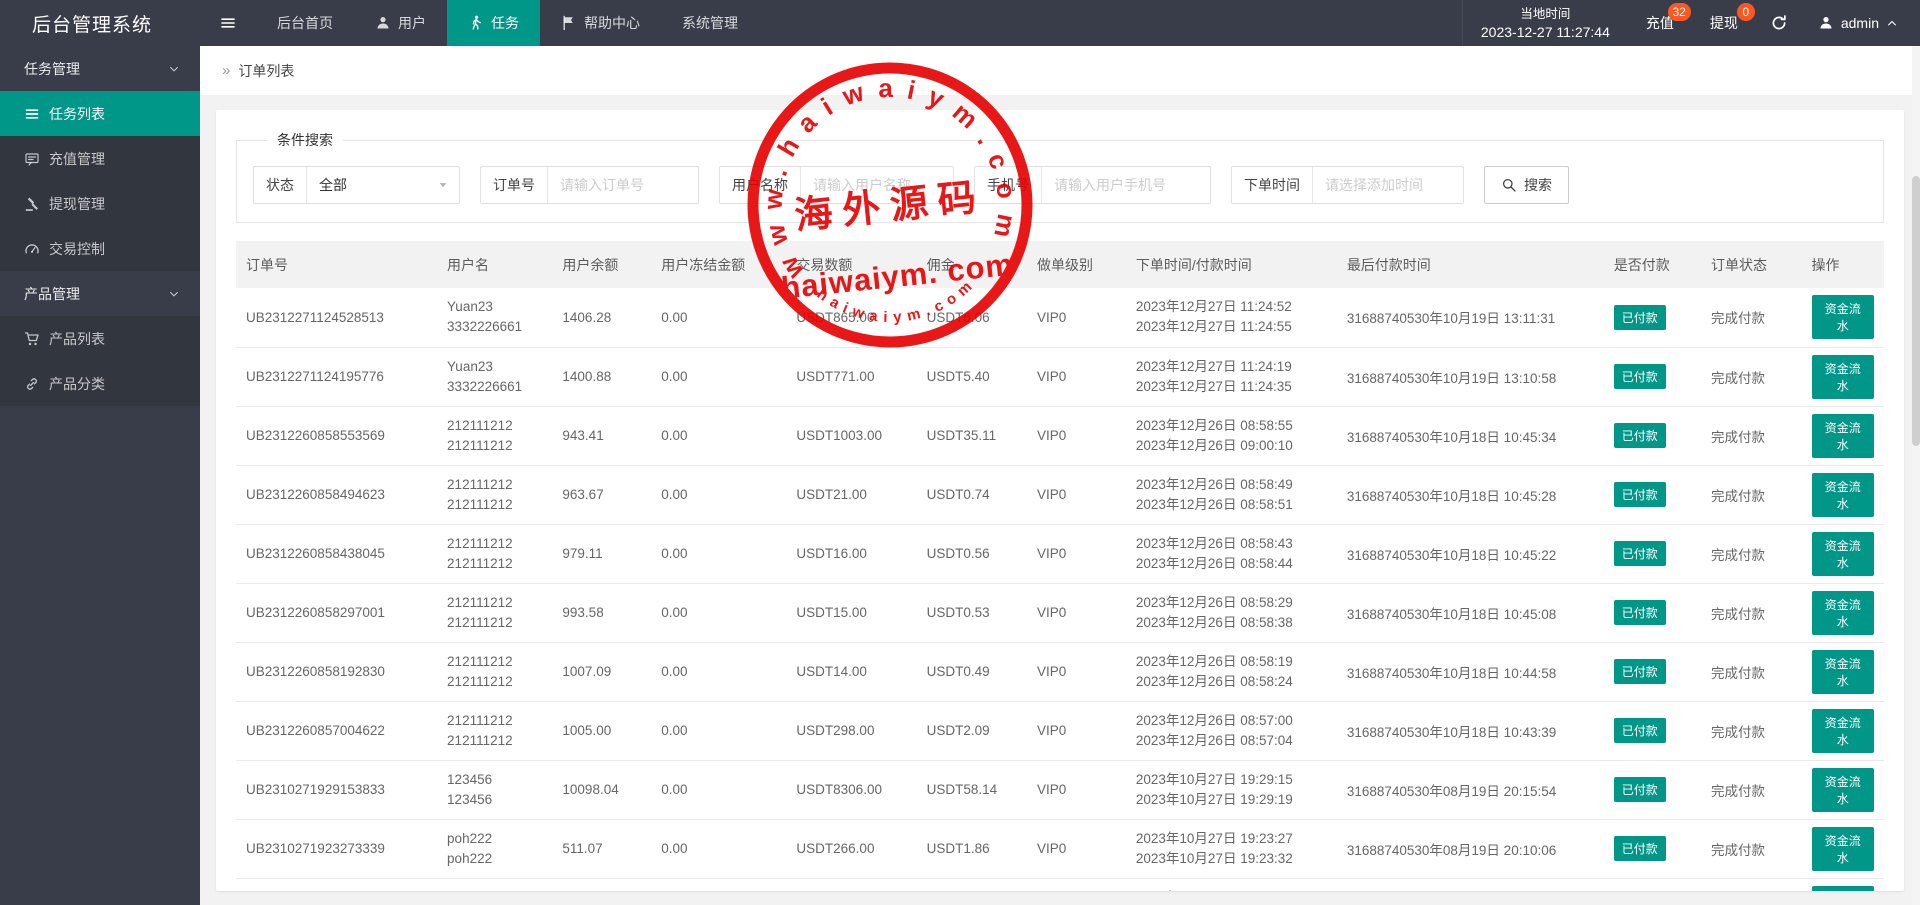  I want to click on breadcrumb-prefix: », so click(226, 70).